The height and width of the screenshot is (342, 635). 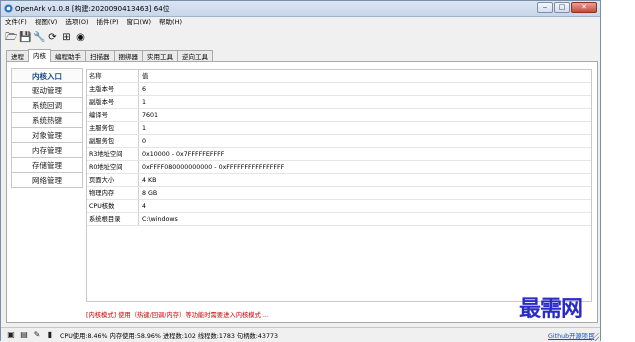 What do you see at coordinates (300, 22) in the screenshot?
I see `menu-bar: 文件(F) 视图(V) 选项(O) 插件(P) 窗口(W) 帮助(H)` at bounding box center [300, 22].